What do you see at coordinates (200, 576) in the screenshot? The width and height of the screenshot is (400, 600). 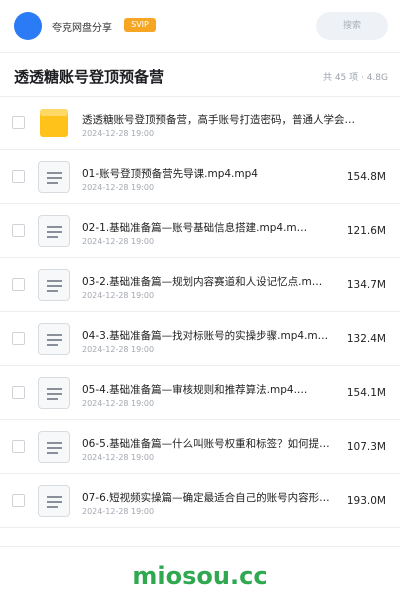 I see `watermark: miosou.cc` at bounding box center [200, 576].